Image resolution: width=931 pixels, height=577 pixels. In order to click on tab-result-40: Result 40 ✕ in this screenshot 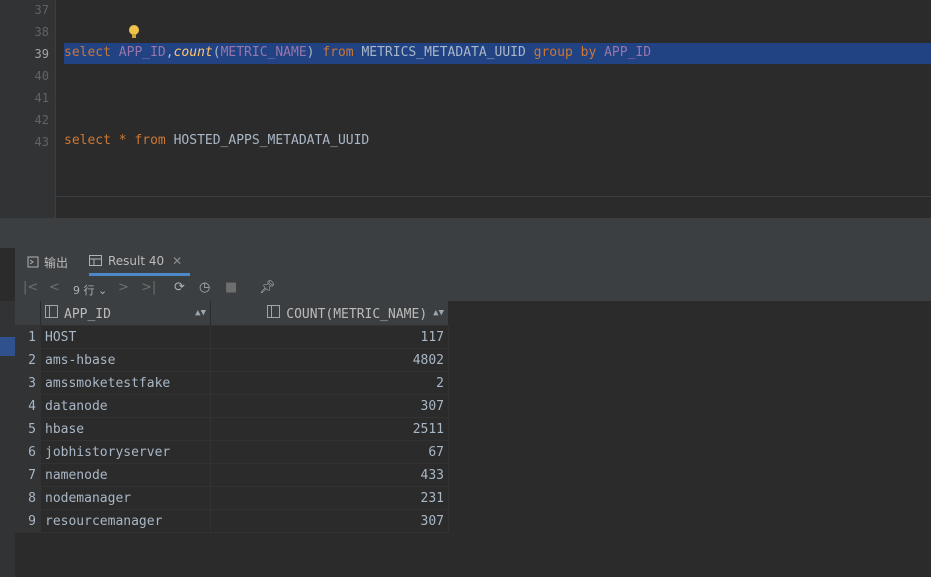, I will do `click(140, 262)`.